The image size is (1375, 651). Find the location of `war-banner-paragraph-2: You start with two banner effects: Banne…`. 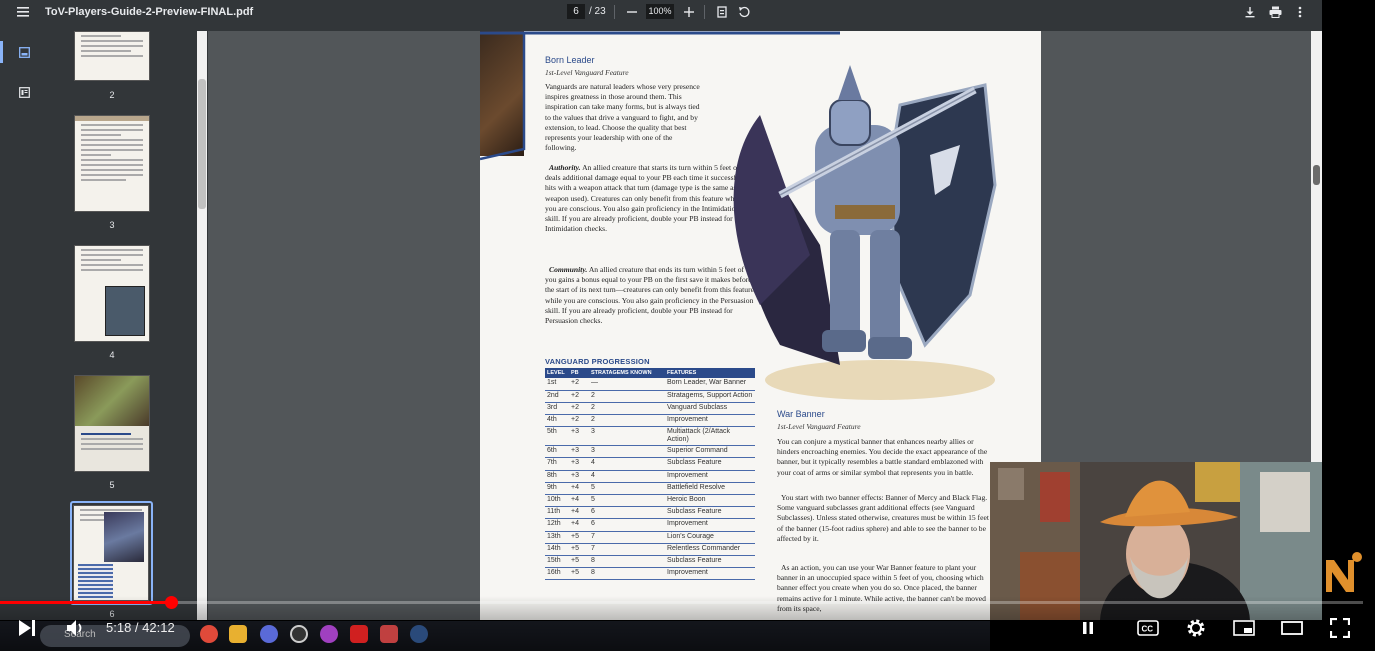

war-banner-paragraph-2: You start with two banner effects: Banne… is located at coordinates (883, 518).